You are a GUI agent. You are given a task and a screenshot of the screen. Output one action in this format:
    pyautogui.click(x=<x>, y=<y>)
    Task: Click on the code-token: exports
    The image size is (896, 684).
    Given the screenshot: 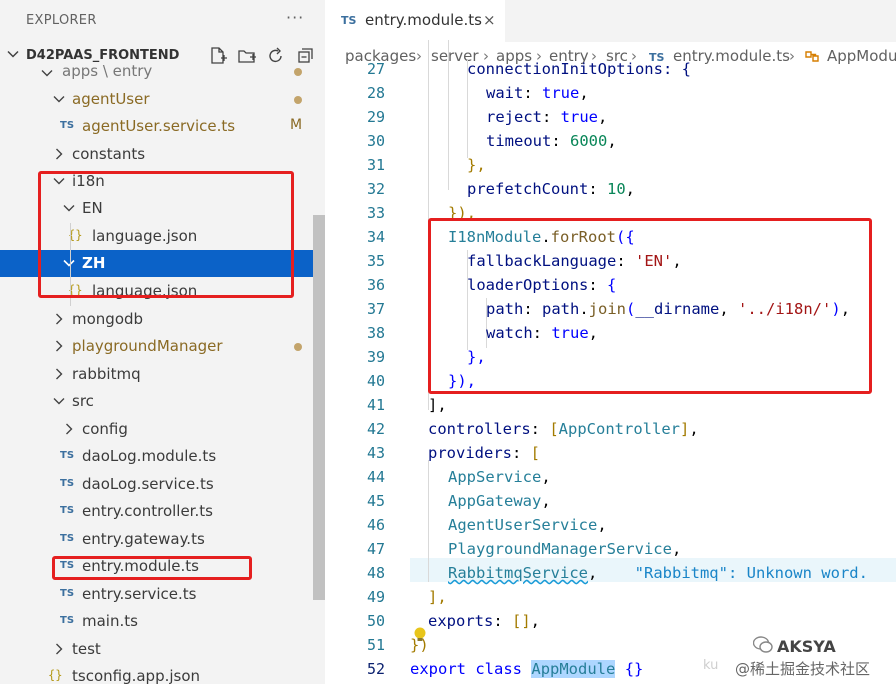 What is the action you would take?
    pyautogui.click(x=461, y=621)
    